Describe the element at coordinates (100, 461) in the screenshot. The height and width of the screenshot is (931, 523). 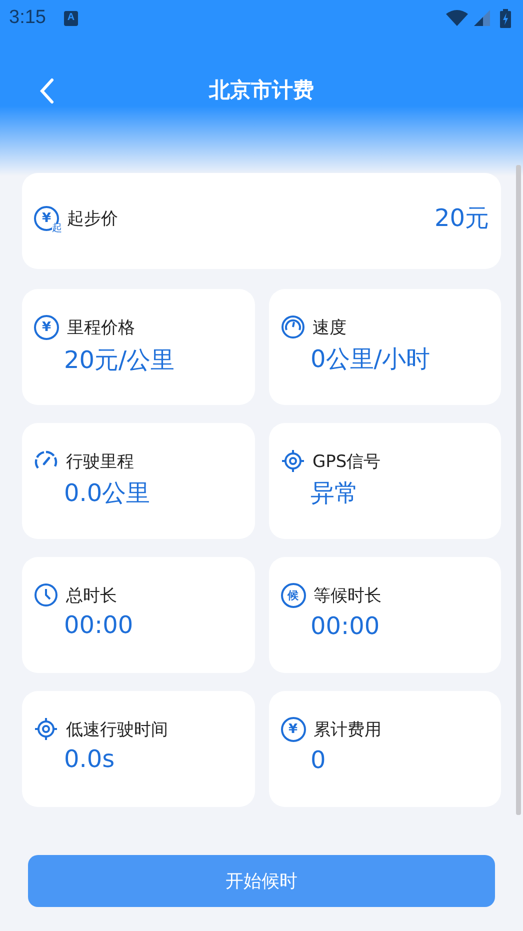
I see `card-label: 行驶里程` at that location.